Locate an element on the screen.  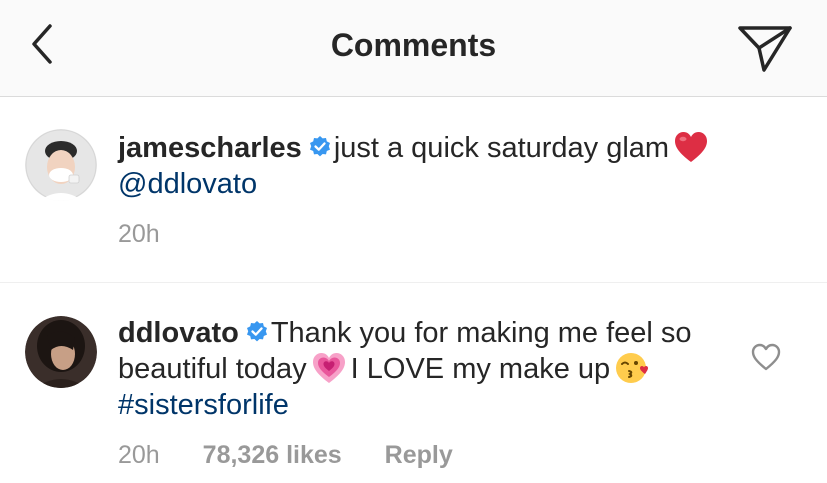
sparkling-heart-emoji-icon is located at coordinates (328, 368).